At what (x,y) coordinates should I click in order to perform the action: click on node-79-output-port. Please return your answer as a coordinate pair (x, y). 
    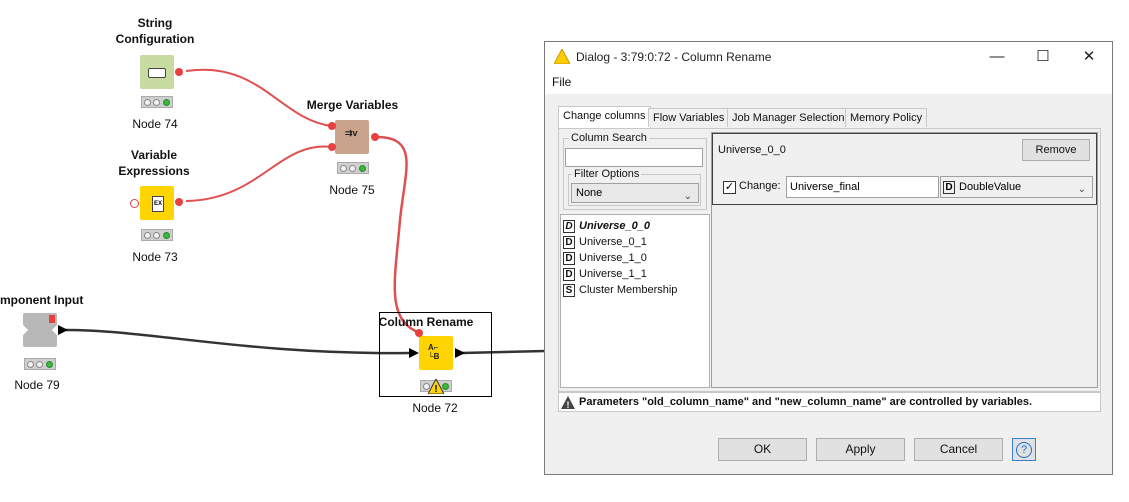
    Looking at the image, I should click on (63, 330).